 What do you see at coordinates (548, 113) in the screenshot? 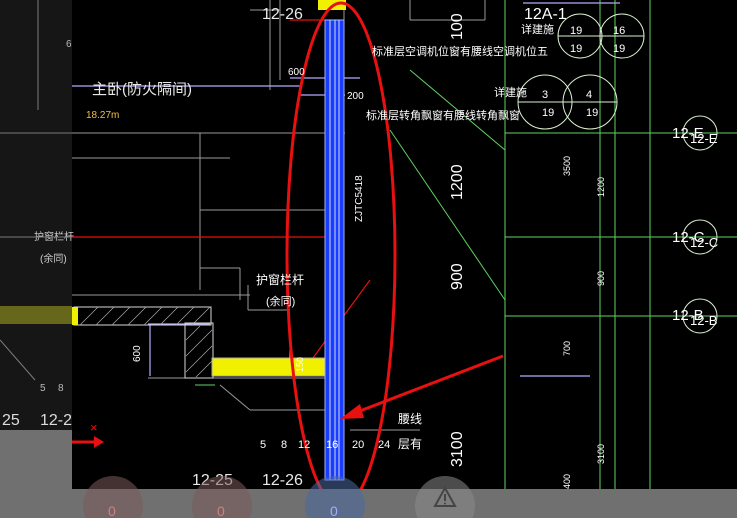
I see `bubble-19-d: 19` at bounding box center [548, 113].